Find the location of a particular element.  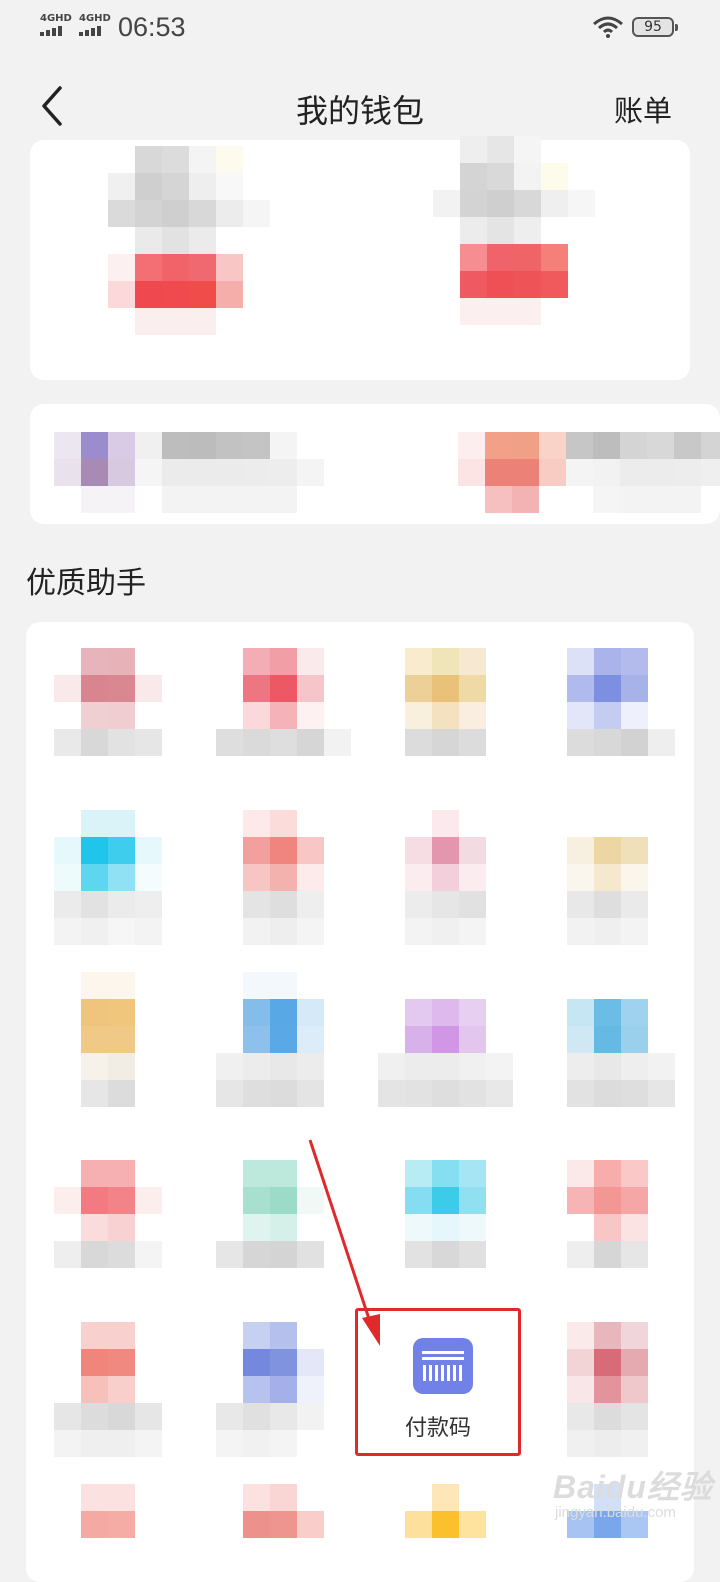

nav-bar: 我的钱包 账单 is located at coordinates (360, 105).